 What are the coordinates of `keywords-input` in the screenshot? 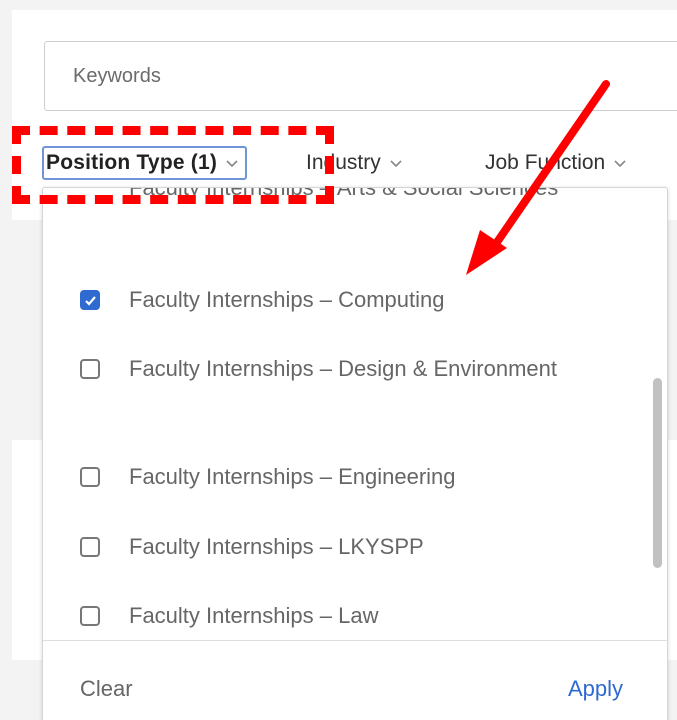 It's located at (360, 76).